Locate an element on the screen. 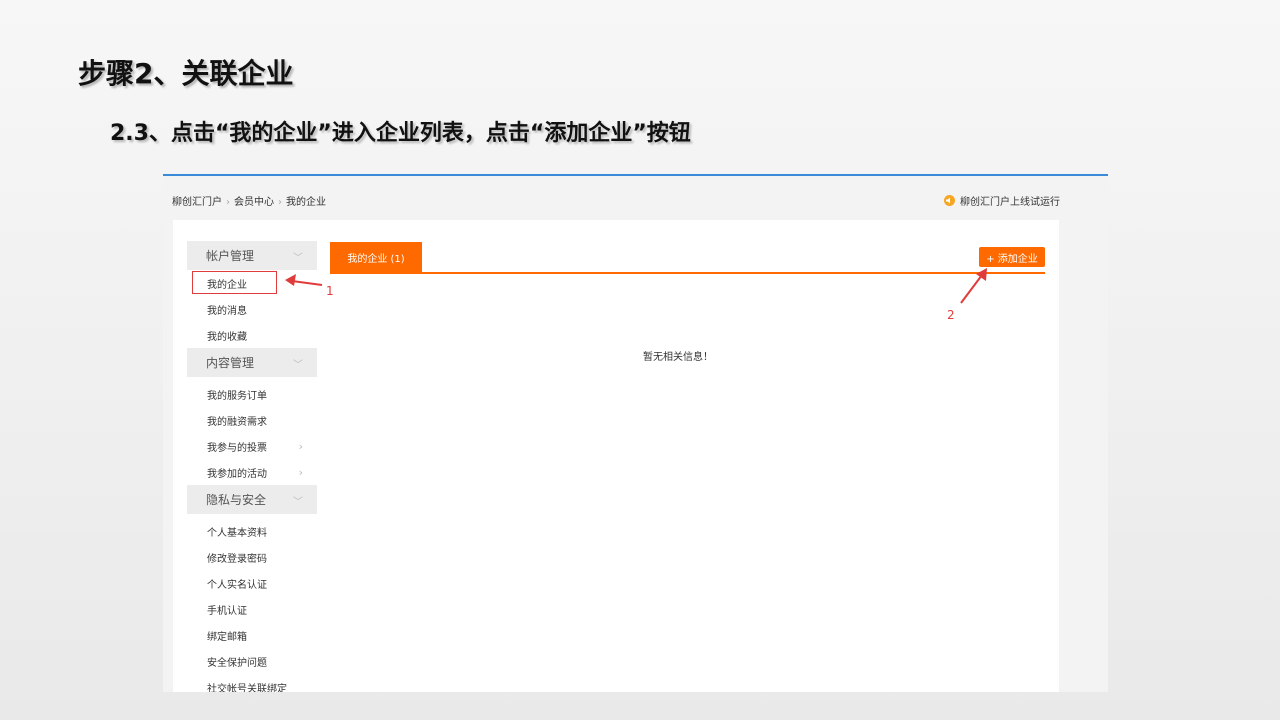  annotation-arrows is located at coordinates (636, 286).